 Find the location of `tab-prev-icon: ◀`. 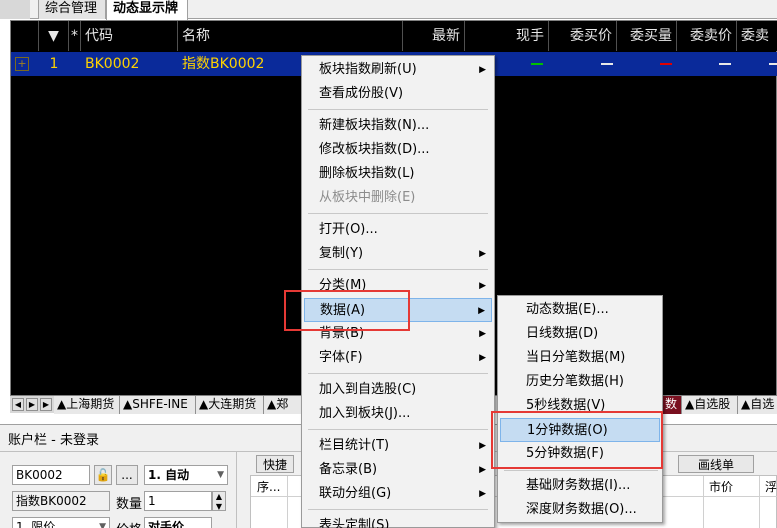

tab-prev-icon: ◀ is located at coordinates (18, 404).